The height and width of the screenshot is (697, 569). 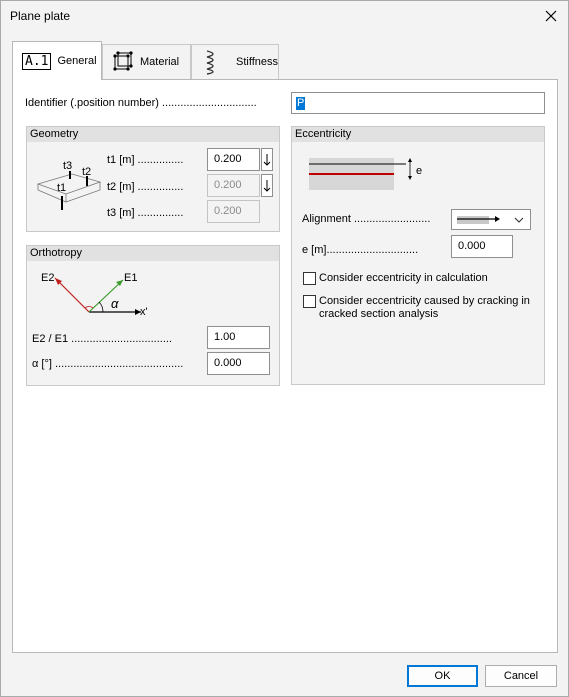 What do you see at coordinates (309, 301) in the screenshot?
I see `consider-cracking-eccentricity-checkbox` at bounding box center [309, 301].